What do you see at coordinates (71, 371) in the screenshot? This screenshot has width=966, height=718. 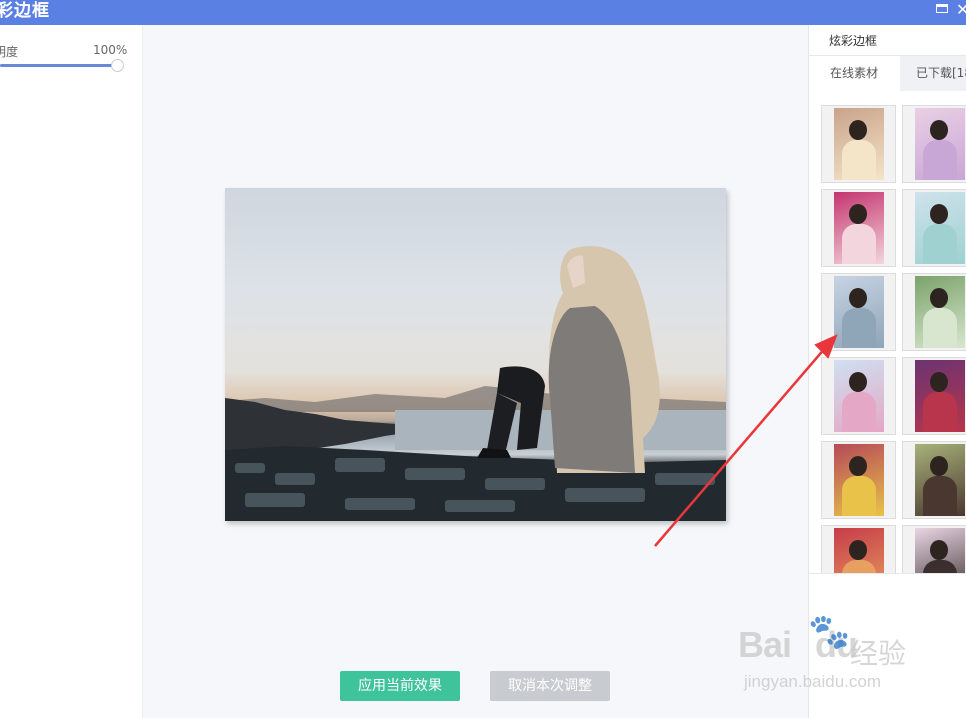 I see `left-panel: 明度 100%` at bounding box center [71, 371].